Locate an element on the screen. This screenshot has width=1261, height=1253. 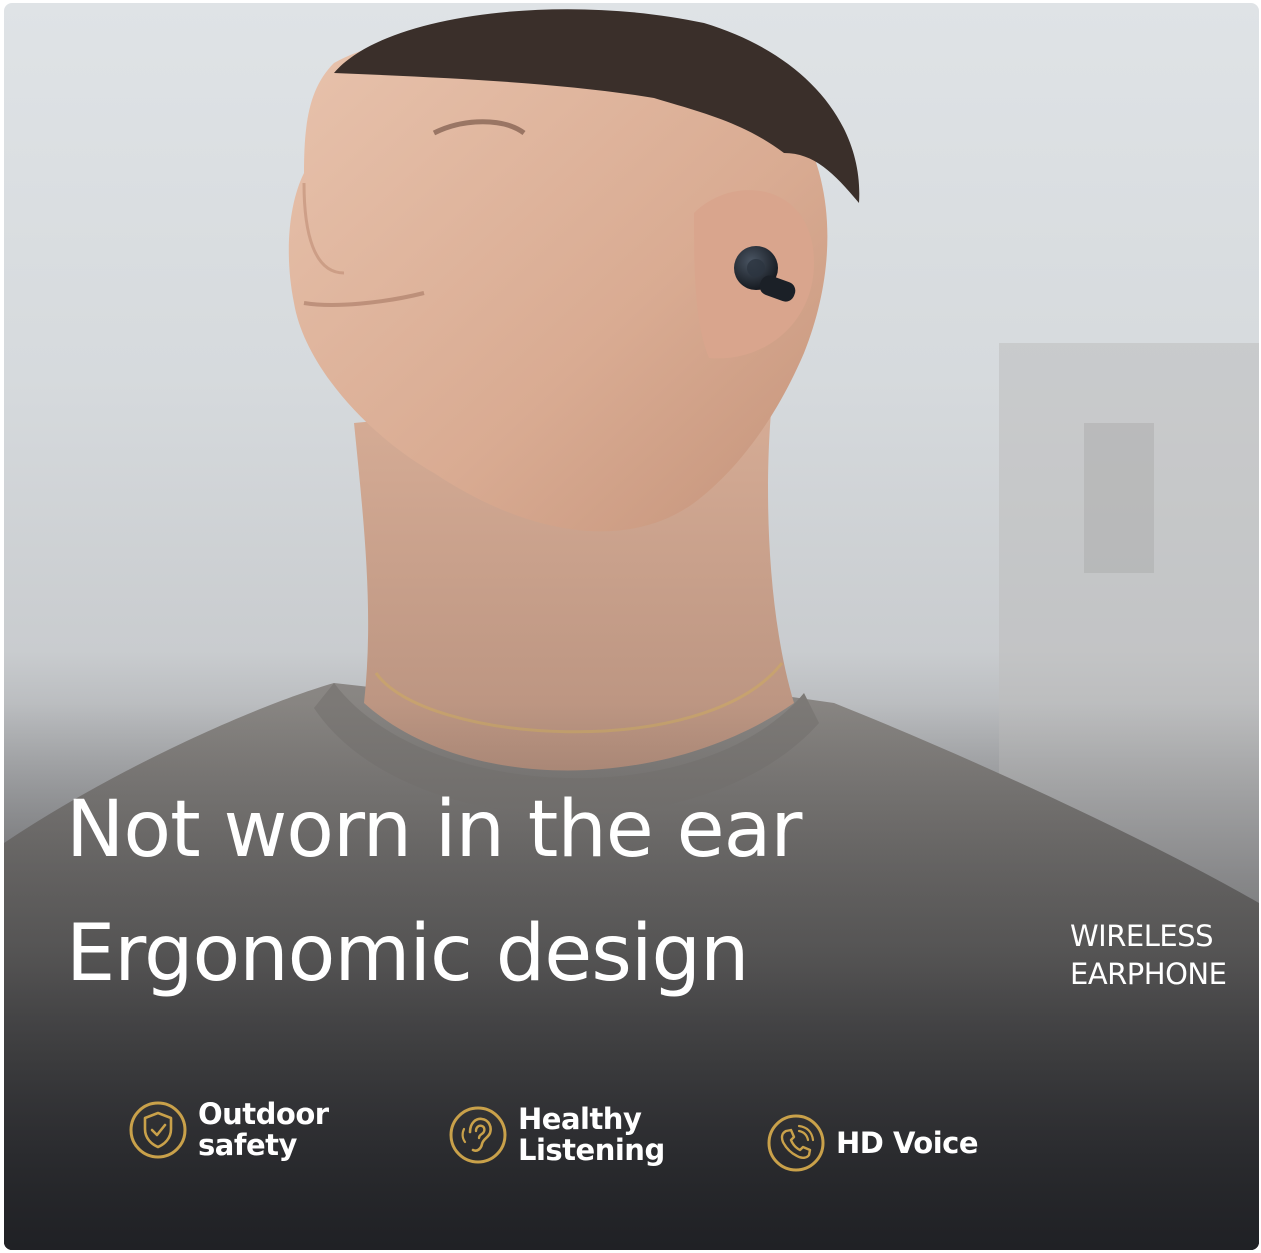
feature-healthy-listening: Healthy Listening is located at coordinates (556, 1135).